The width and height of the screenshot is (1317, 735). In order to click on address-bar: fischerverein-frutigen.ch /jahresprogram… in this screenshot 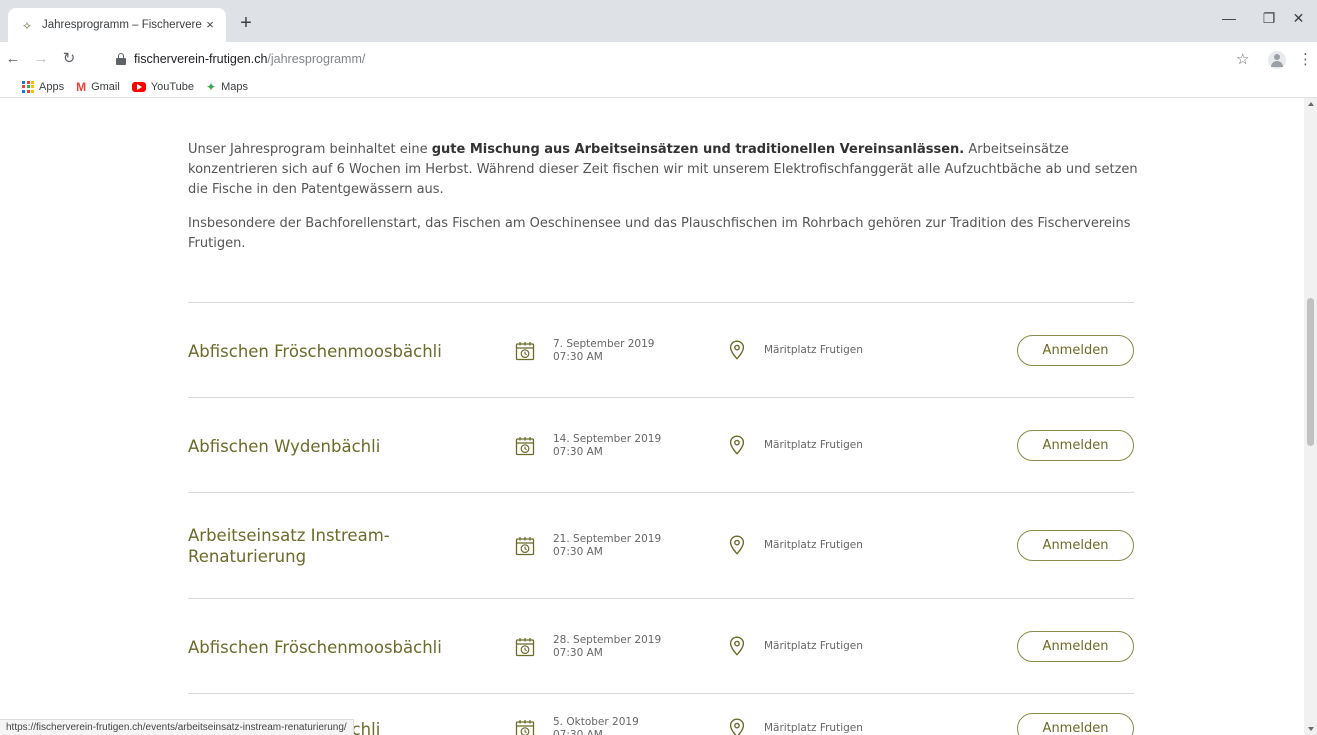, I will do `click(663, 59)`.